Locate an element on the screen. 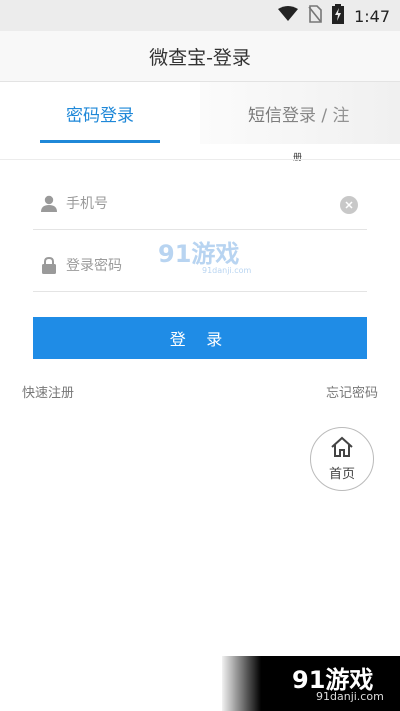  home-label: 首页 is located at coordinates (341, 474).